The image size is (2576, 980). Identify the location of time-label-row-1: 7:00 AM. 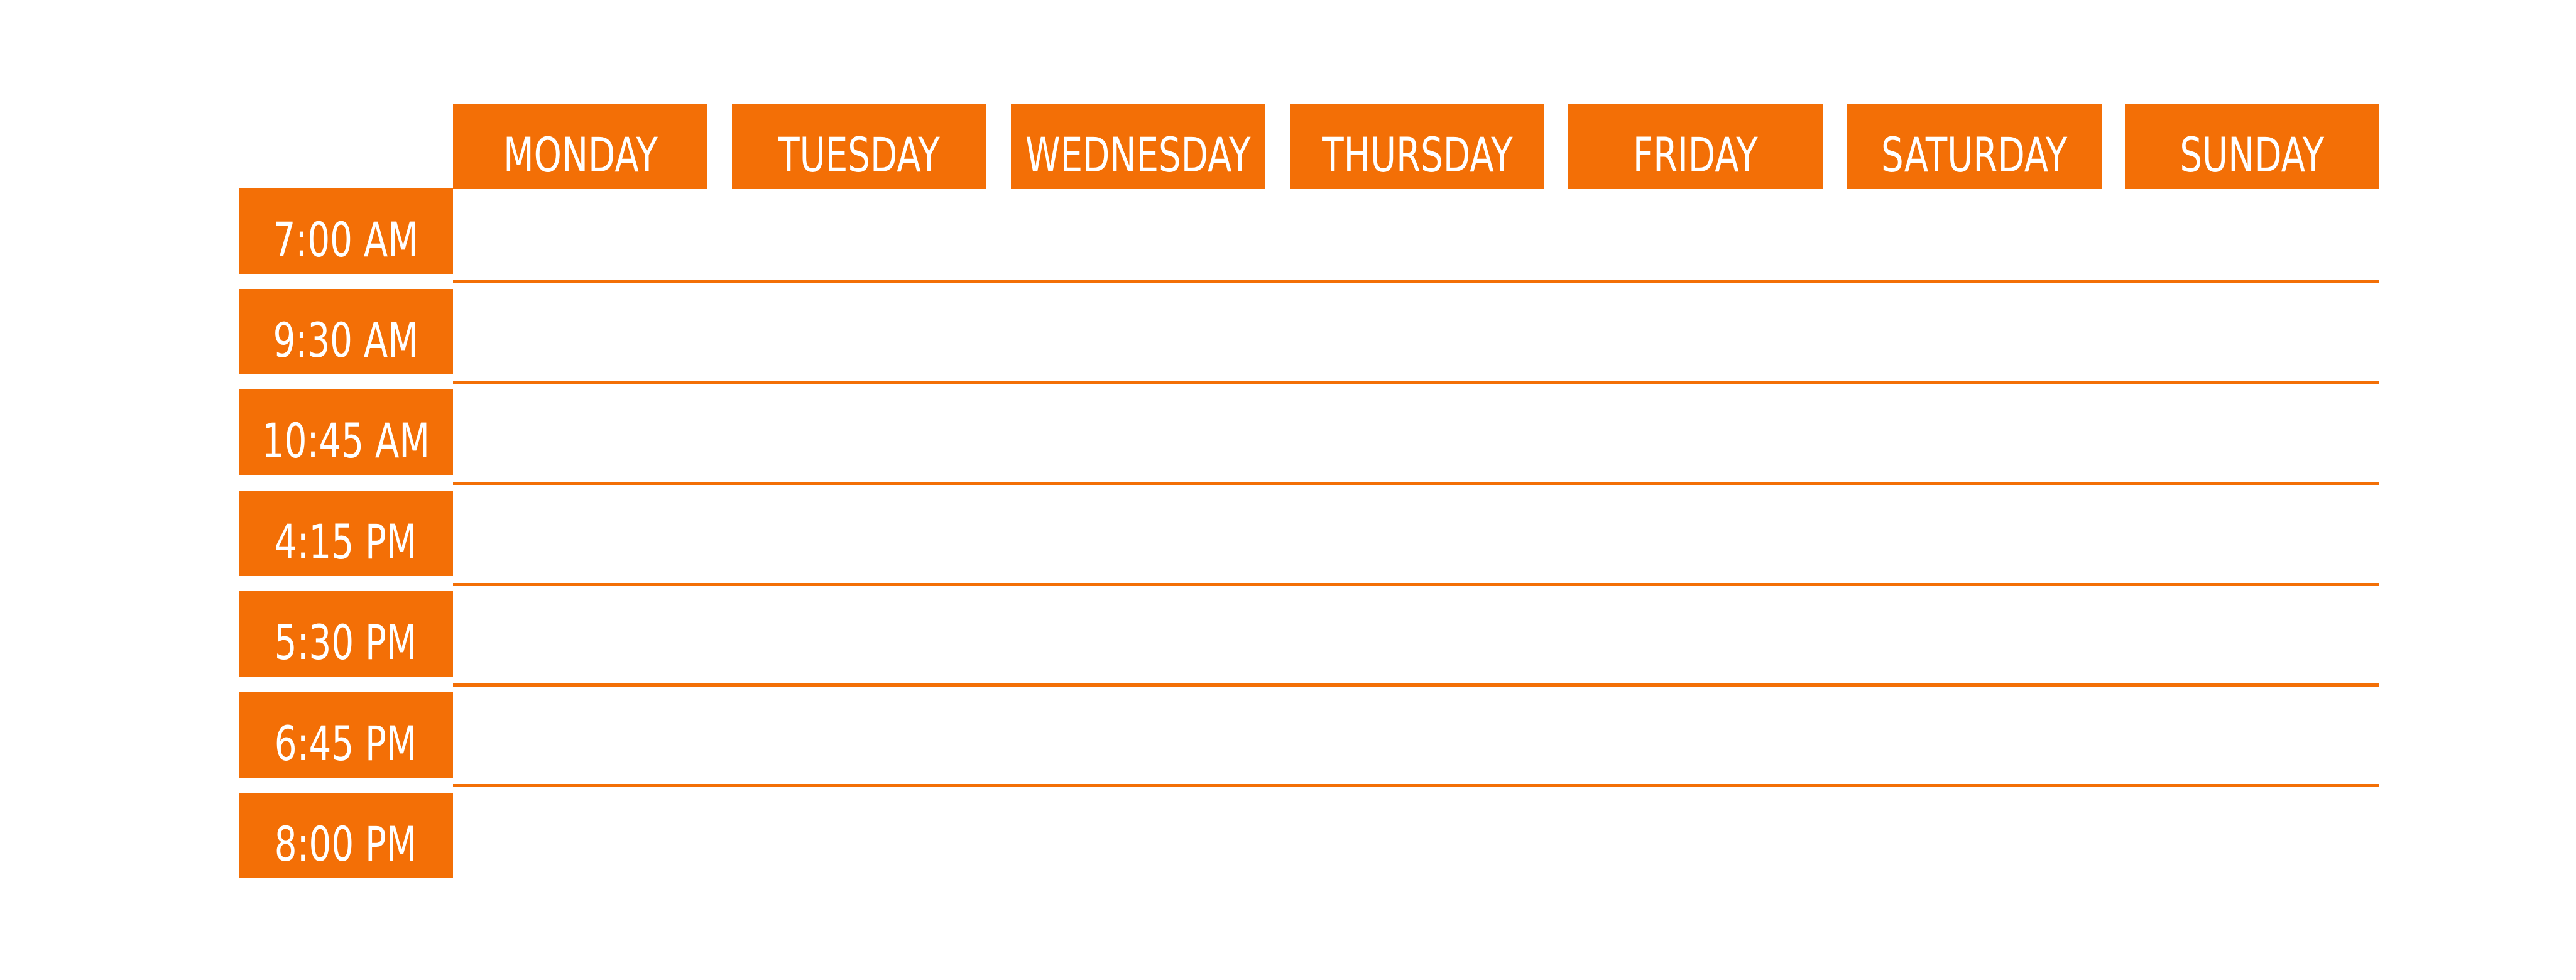
(346, 231).